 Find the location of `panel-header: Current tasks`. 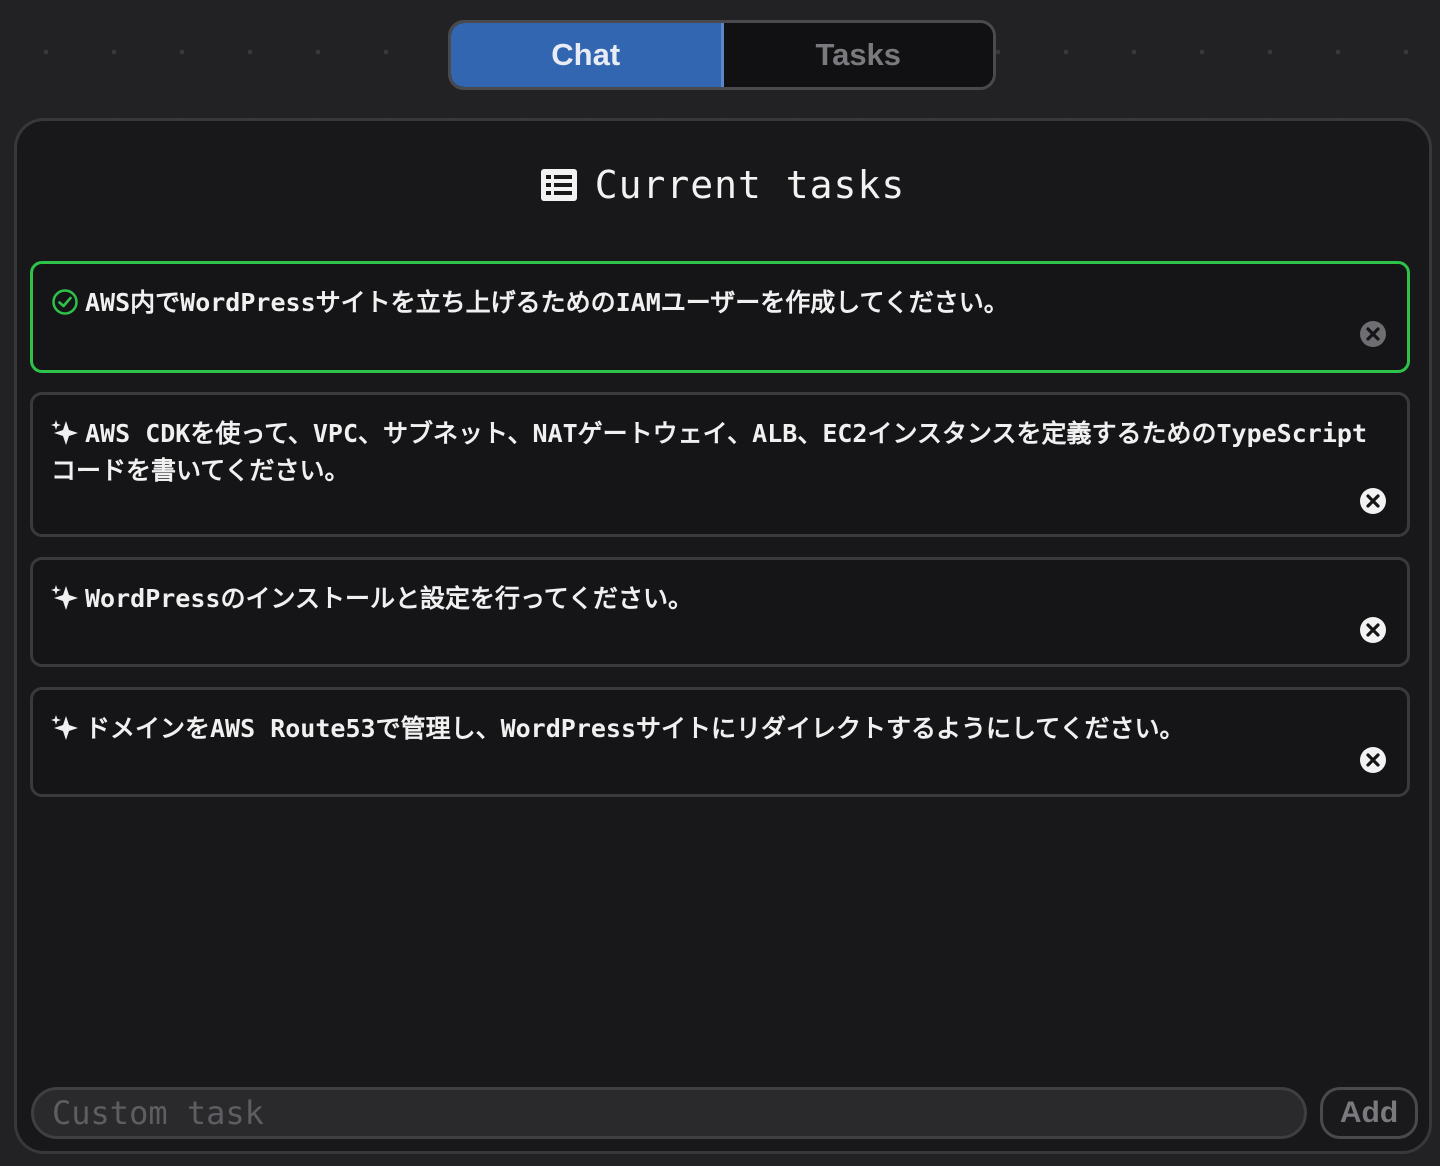

panel-header: Current tasks is located at coordinates (723, 185).